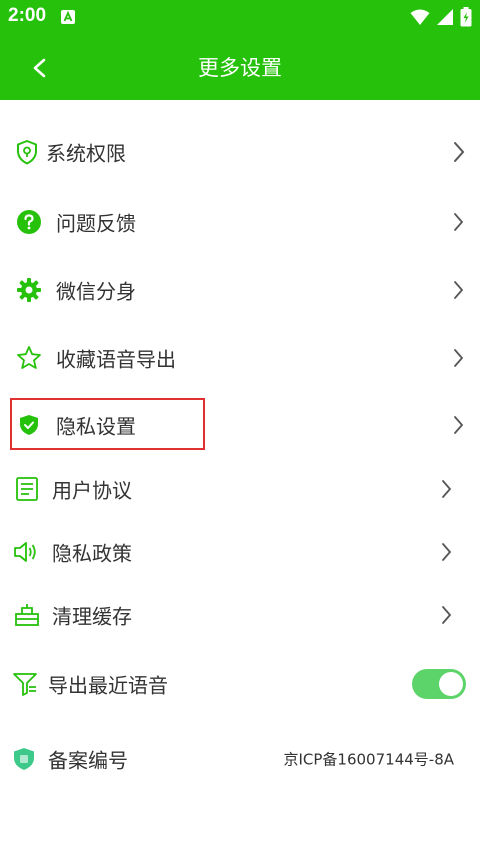 The height and width of the screenshot is (852, 480). I want to click on toggle-knob, so click(451, 684).